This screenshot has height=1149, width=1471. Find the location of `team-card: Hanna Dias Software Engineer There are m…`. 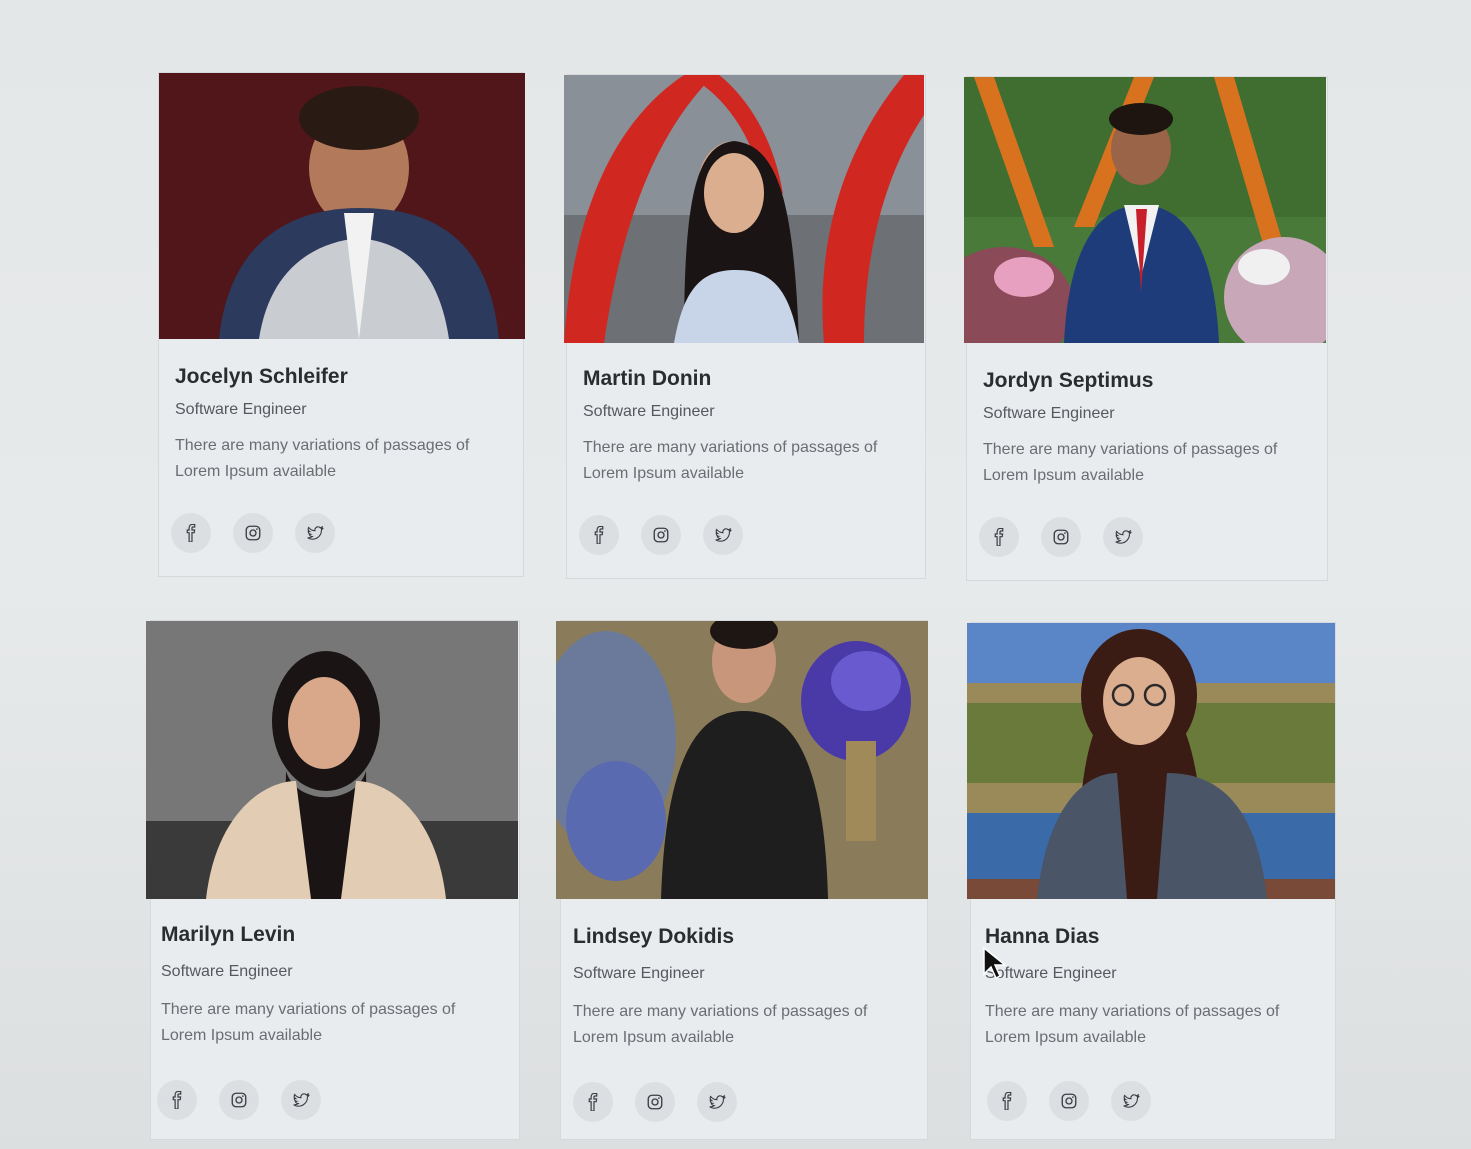

team-card: Hanna Dias Software Engineer There are m… is located at coordinates (1151, 881).